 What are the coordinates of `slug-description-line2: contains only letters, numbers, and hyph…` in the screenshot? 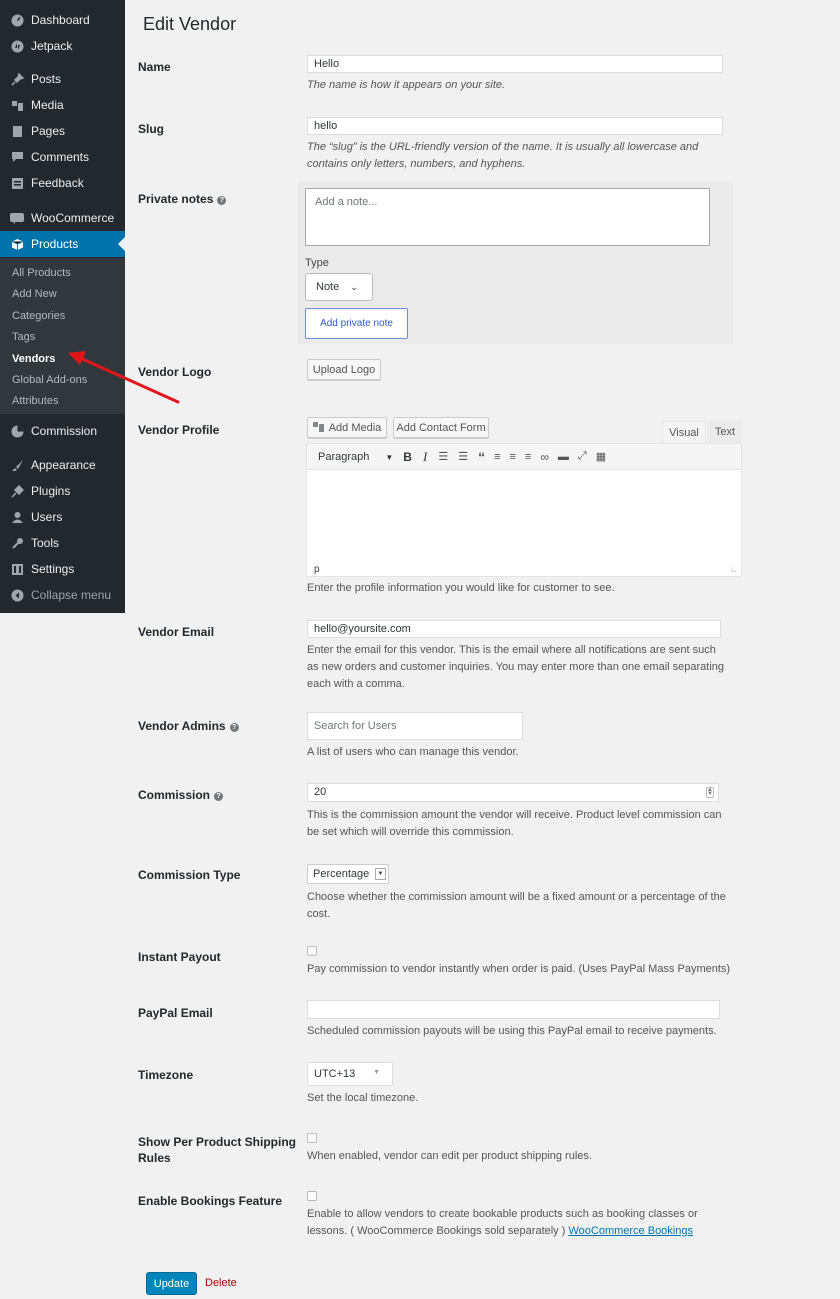 It's located at (416, 164).